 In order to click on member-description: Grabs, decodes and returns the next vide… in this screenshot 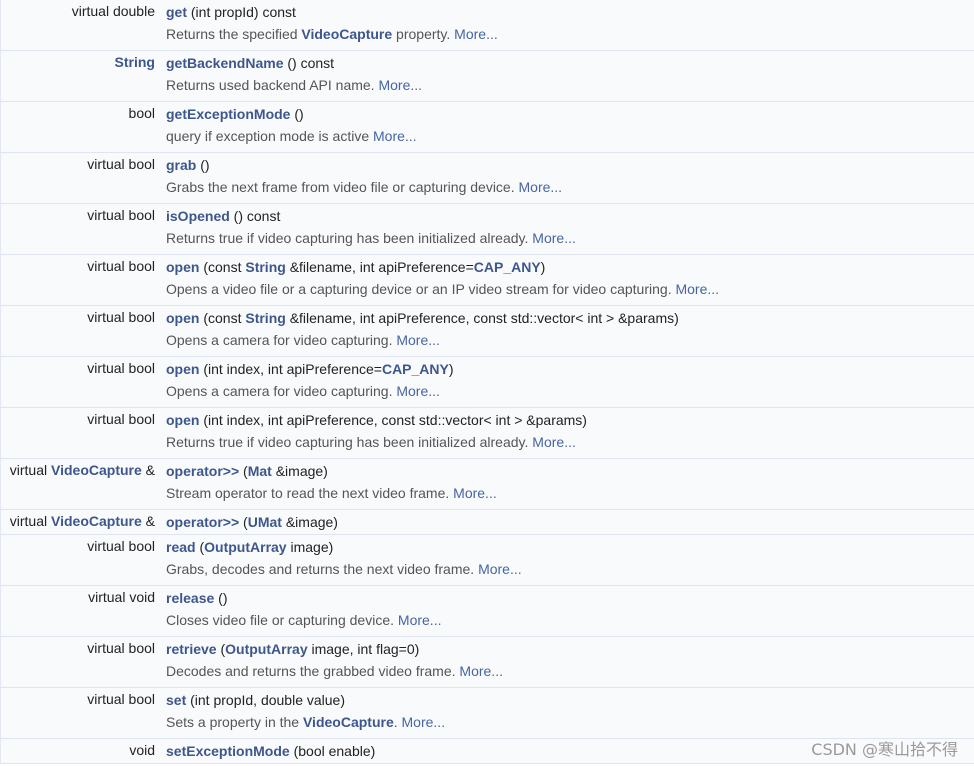, I will do `click(570, 569)`.